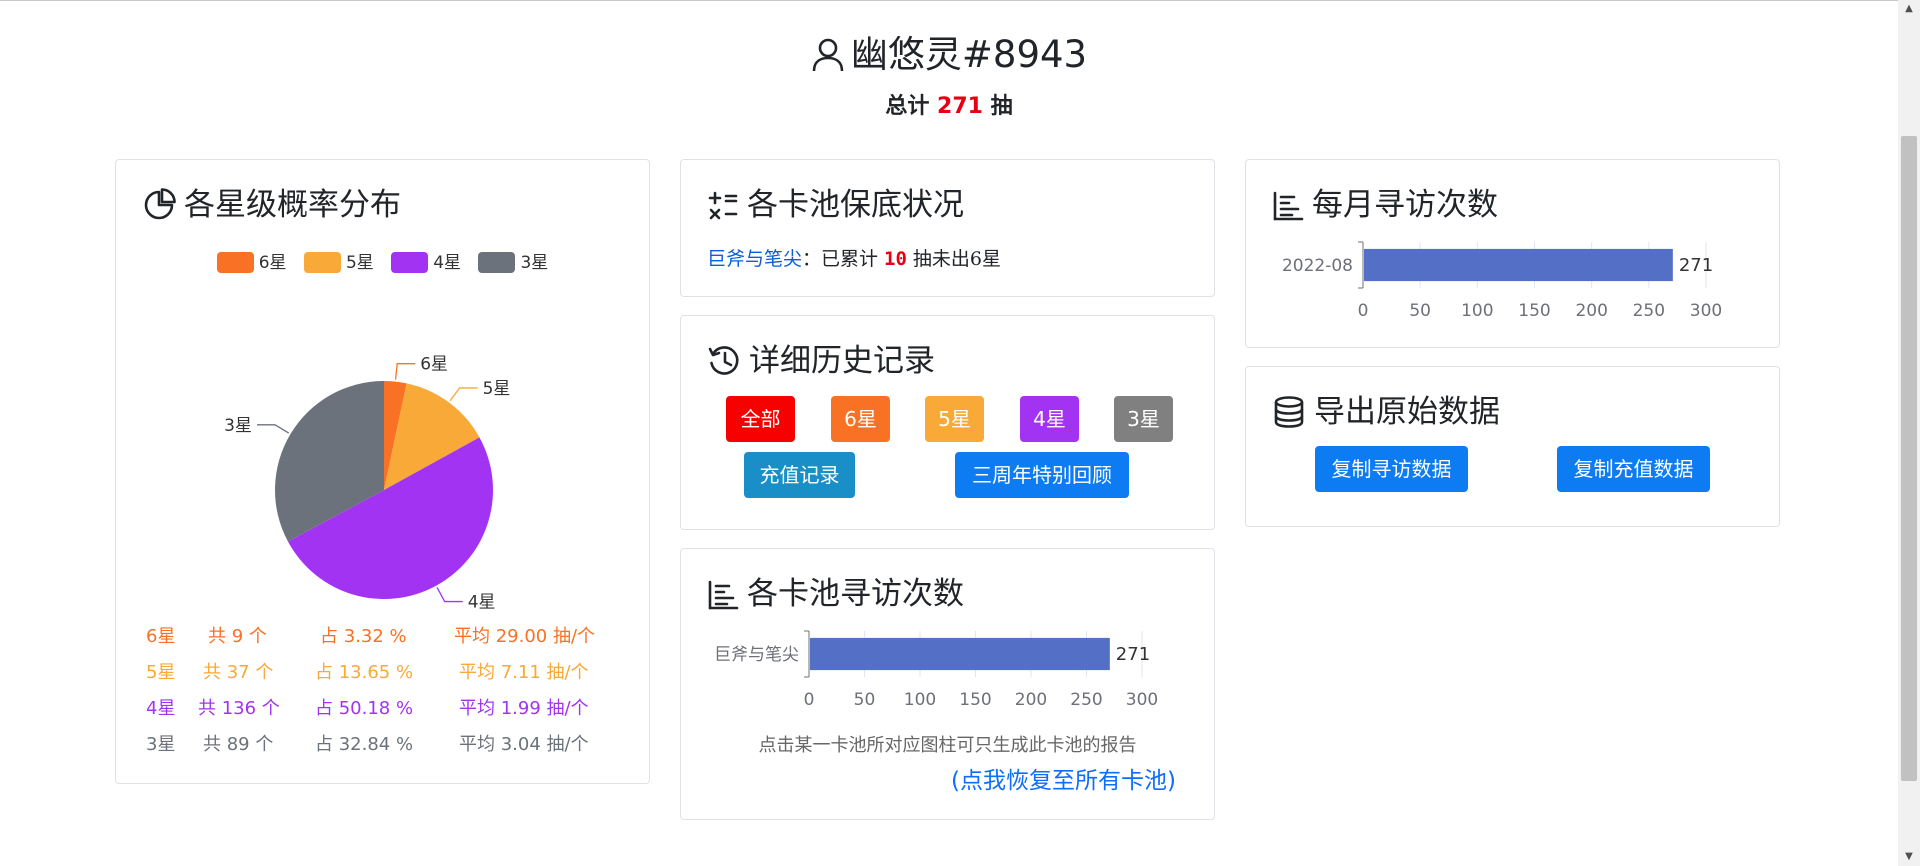 The width and height of the screenshot is (1920, 866). What do you see at coordinates (840, 259) in the screenshot?
I see `pity-text-before: ：已累计` at bounding box center [840, 259].